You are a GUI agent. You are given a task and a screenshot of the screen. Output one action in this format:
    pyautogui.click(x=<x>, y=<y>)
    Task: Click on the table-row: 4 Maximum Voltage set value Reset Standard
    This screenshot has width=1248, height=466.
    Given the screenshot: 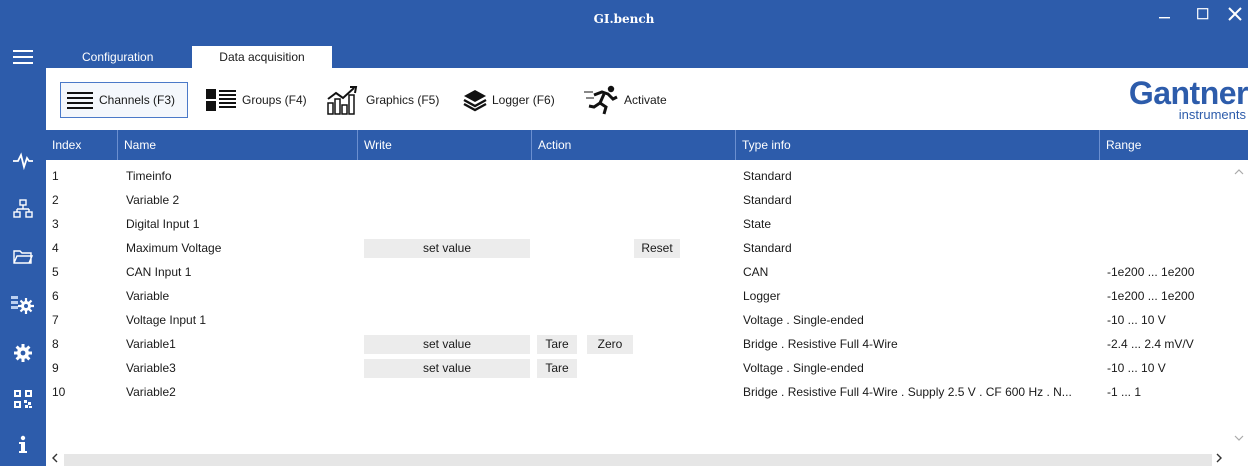 What is the action you would take?
    pyautogui.click(x=638, y=248)
    